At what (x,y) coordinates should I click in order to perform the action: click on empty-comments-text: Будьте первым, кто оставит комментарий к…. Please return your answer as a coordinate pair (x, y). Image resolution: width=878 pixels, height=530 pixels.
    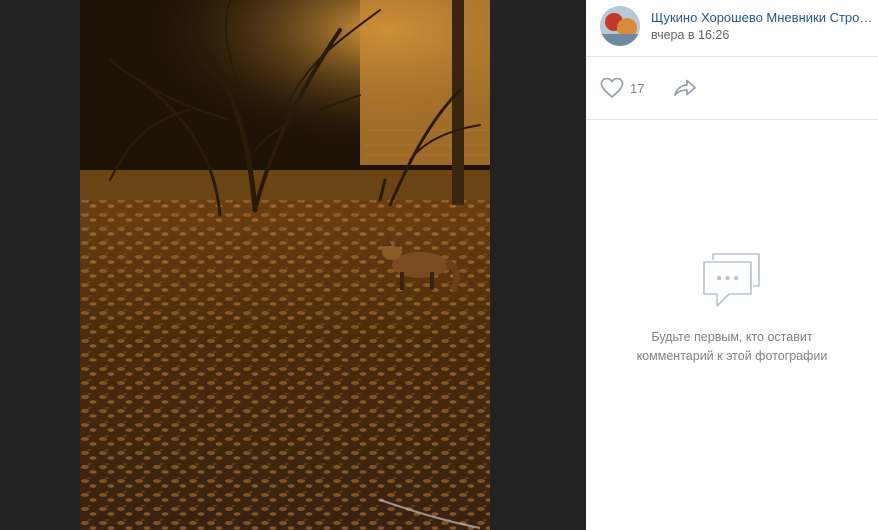
    Looking at the image, I should click on (732, 346).